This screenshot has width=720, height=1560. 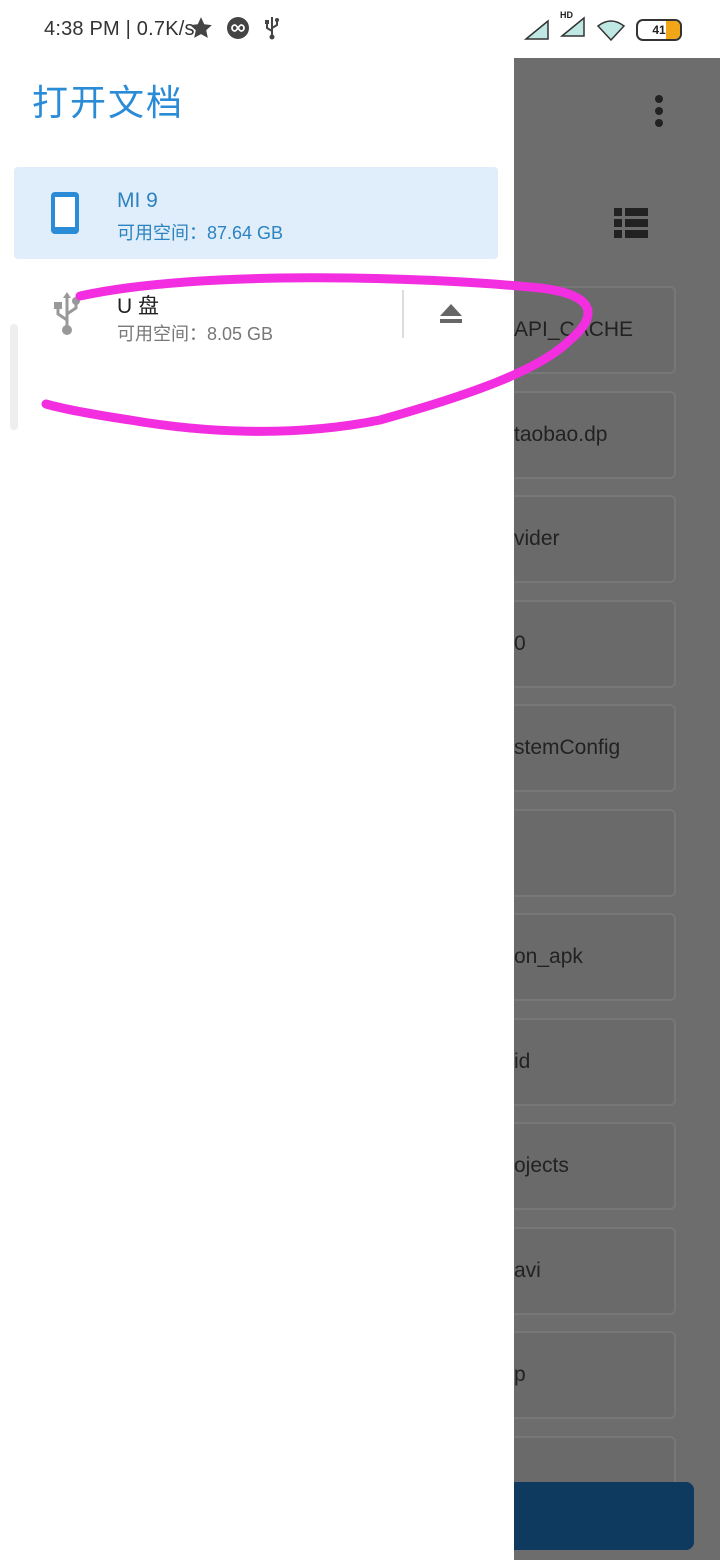 I want to click on root-free-space: 可用空间：87.64 GB, so click(x=200, y=233).